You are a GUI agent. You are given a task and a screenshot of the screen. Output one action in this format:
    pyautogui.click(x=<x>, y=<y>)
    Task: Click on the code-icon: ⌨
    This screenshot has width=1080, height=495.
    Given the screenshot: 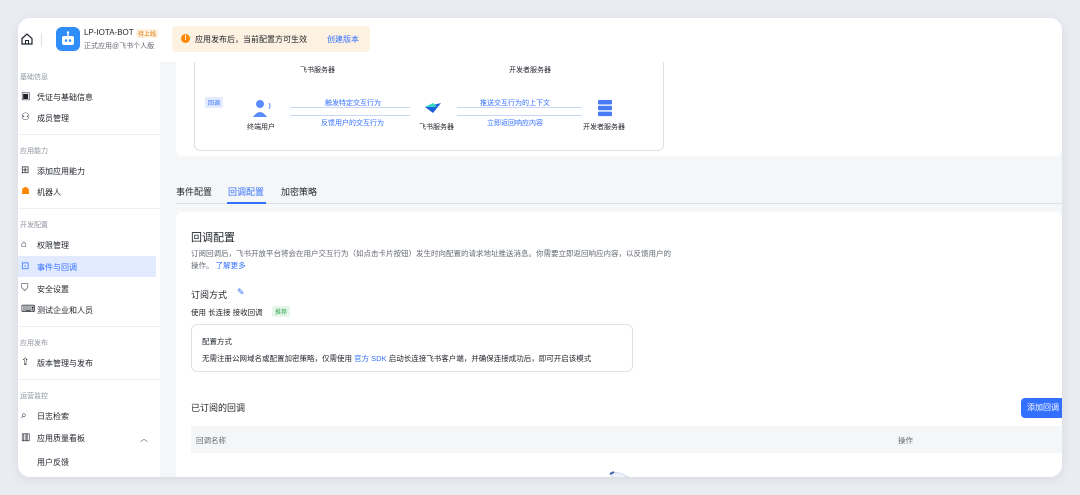 What is the action you would take?
    pyautogui.click(x=28, y=309)
    